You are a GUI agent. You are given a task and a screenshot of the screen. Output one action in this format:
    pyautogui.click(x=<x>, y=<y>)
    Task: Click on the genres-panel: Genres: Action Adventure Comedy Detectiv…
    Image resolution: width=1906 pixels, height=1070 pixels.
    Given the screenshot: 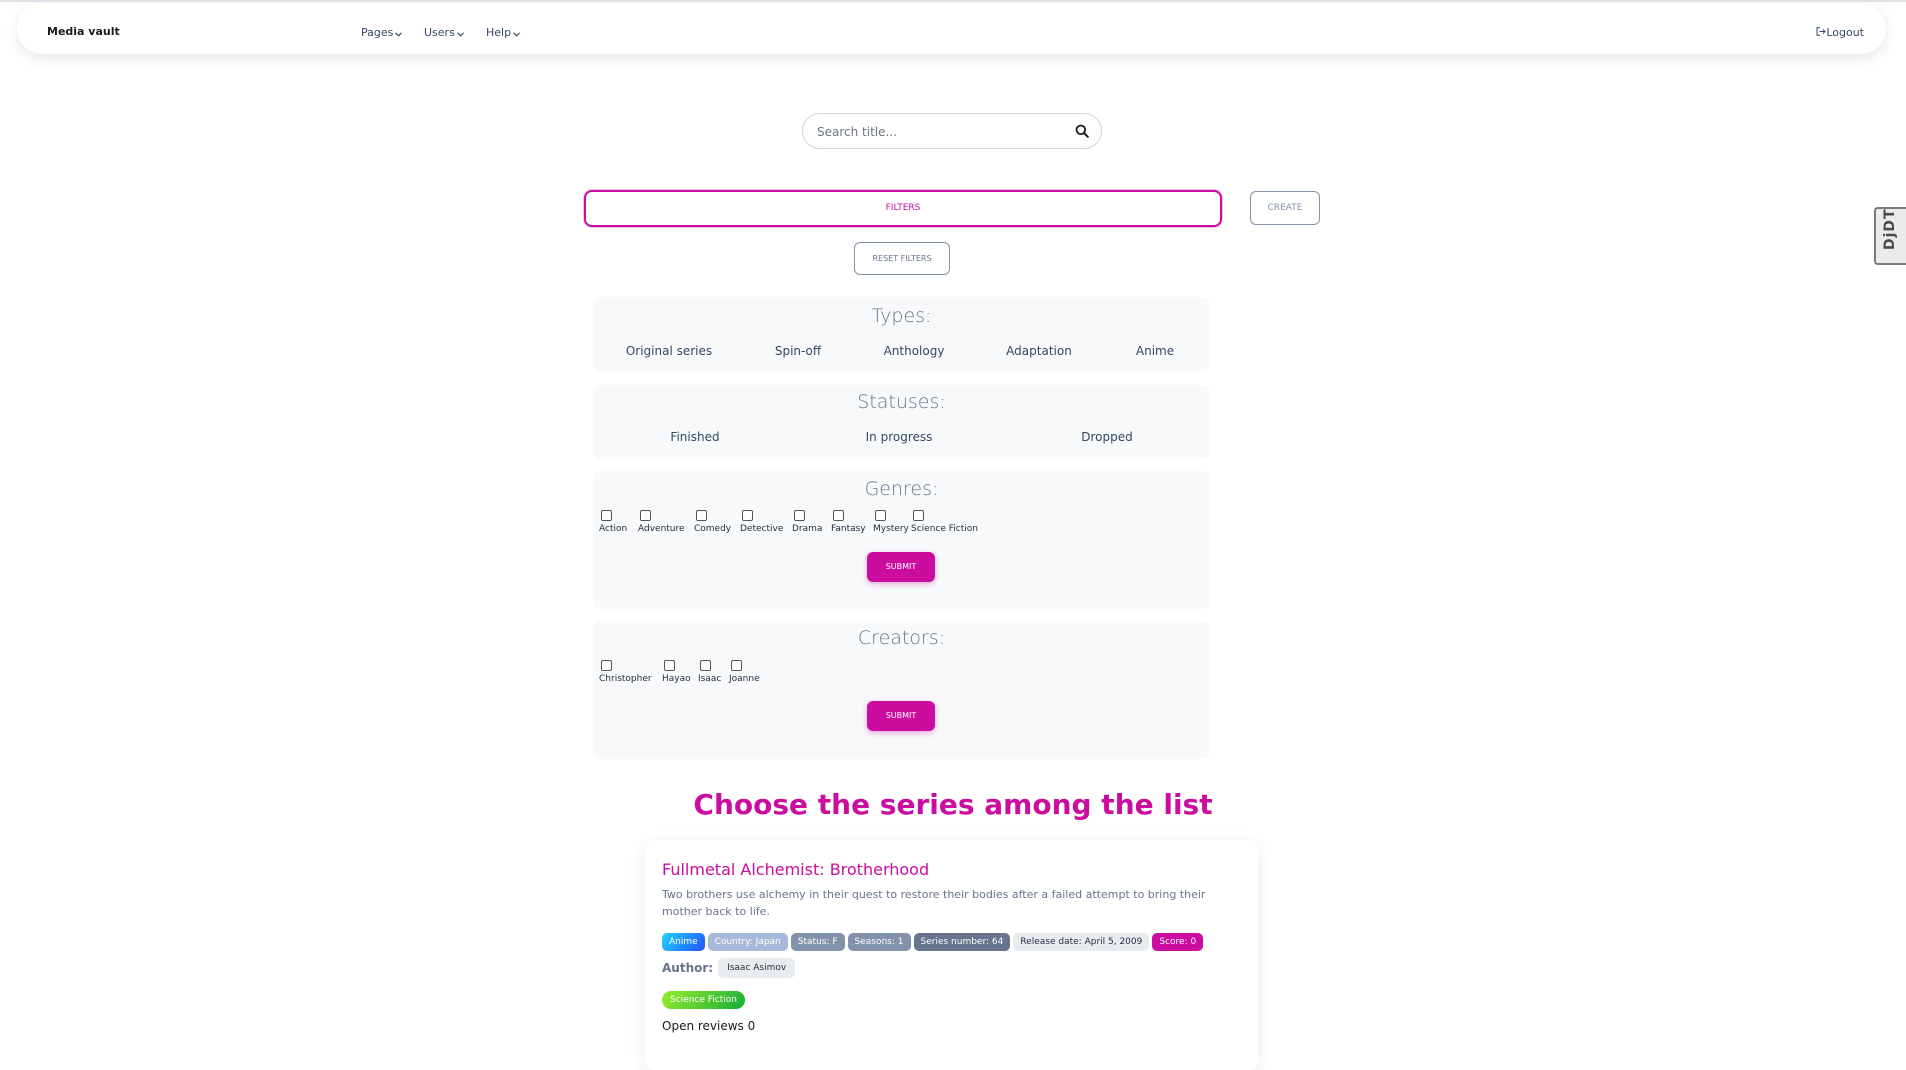 What is the action you would take?
    pyautogui.click(x=901, y=540)
    